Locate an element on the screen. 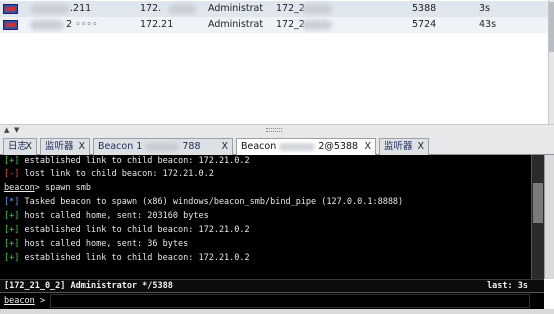 Image resolution: width=554 pixels, height=314 pixels. tab-event-log: 日志 X is located at coordinates (20, 146).